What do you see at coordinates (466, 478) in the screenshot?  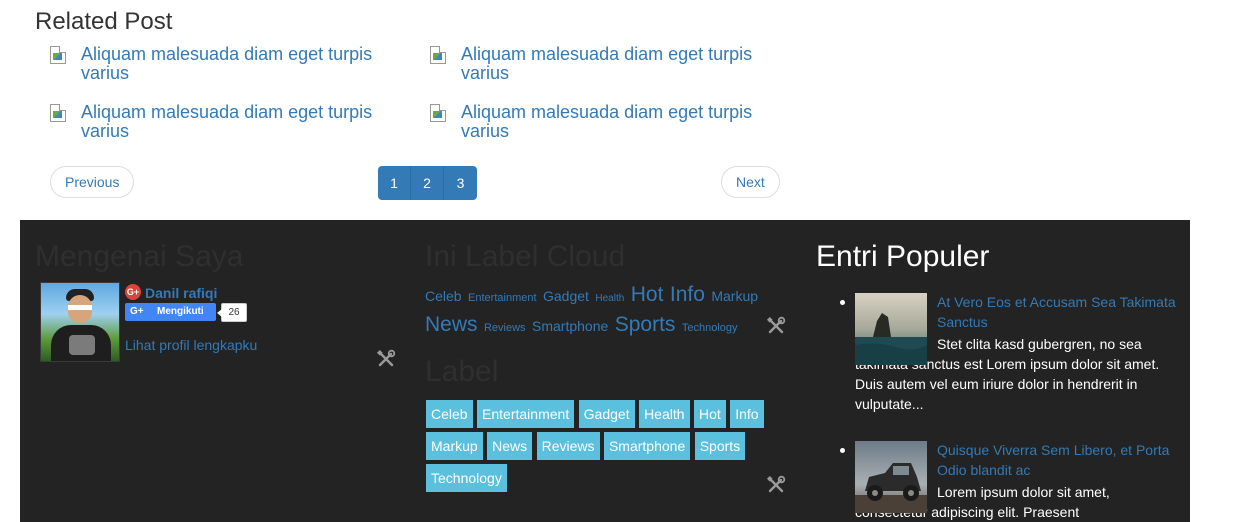 I see `label-chip: Technology` at bounding box center [466, 478].